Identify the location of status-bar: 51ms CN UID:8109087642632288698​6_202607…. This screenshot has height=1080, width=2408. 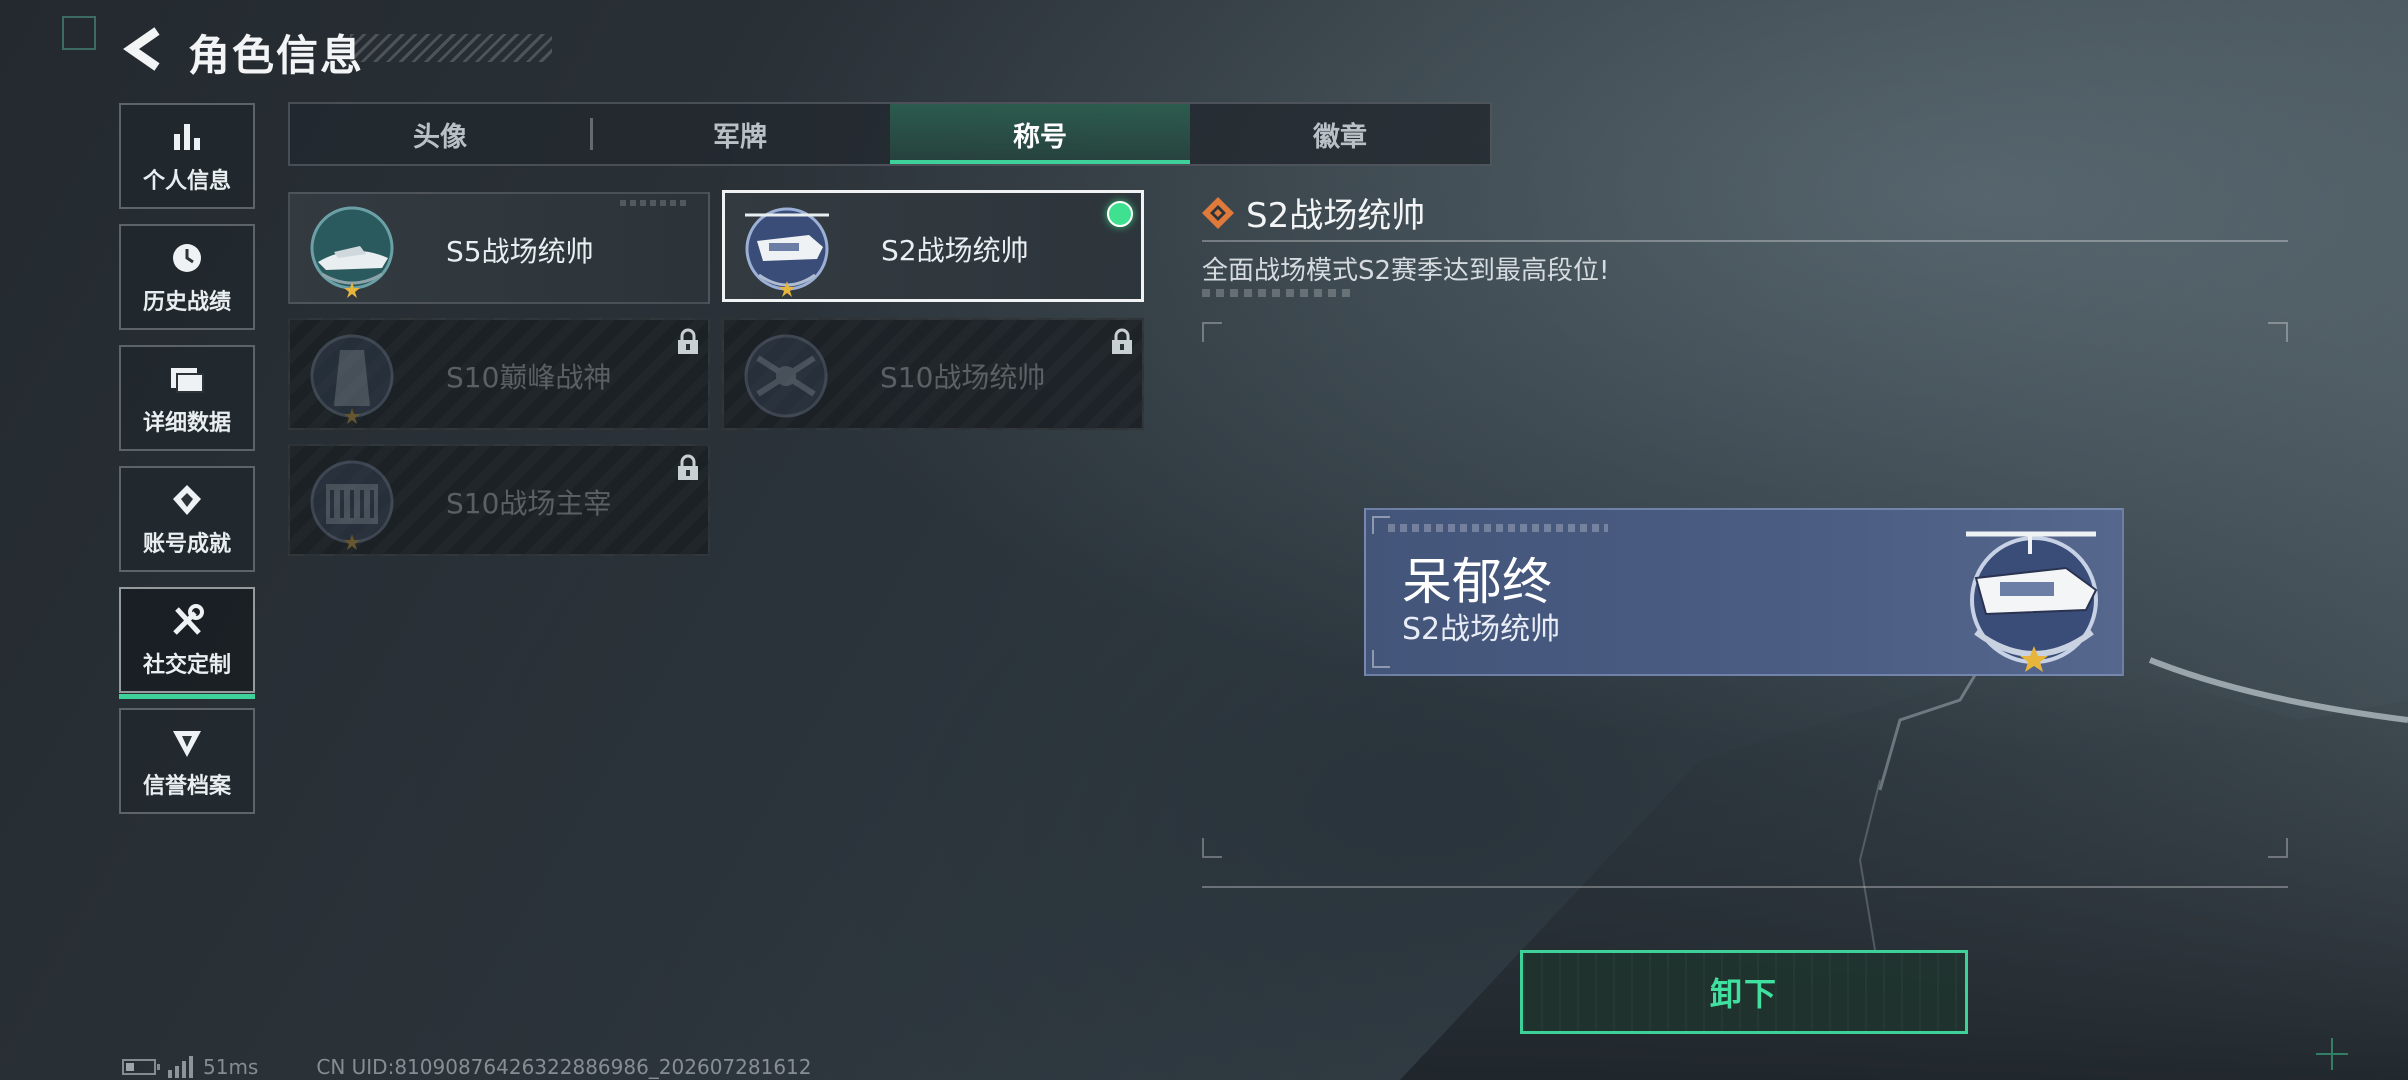
(467, 1067).